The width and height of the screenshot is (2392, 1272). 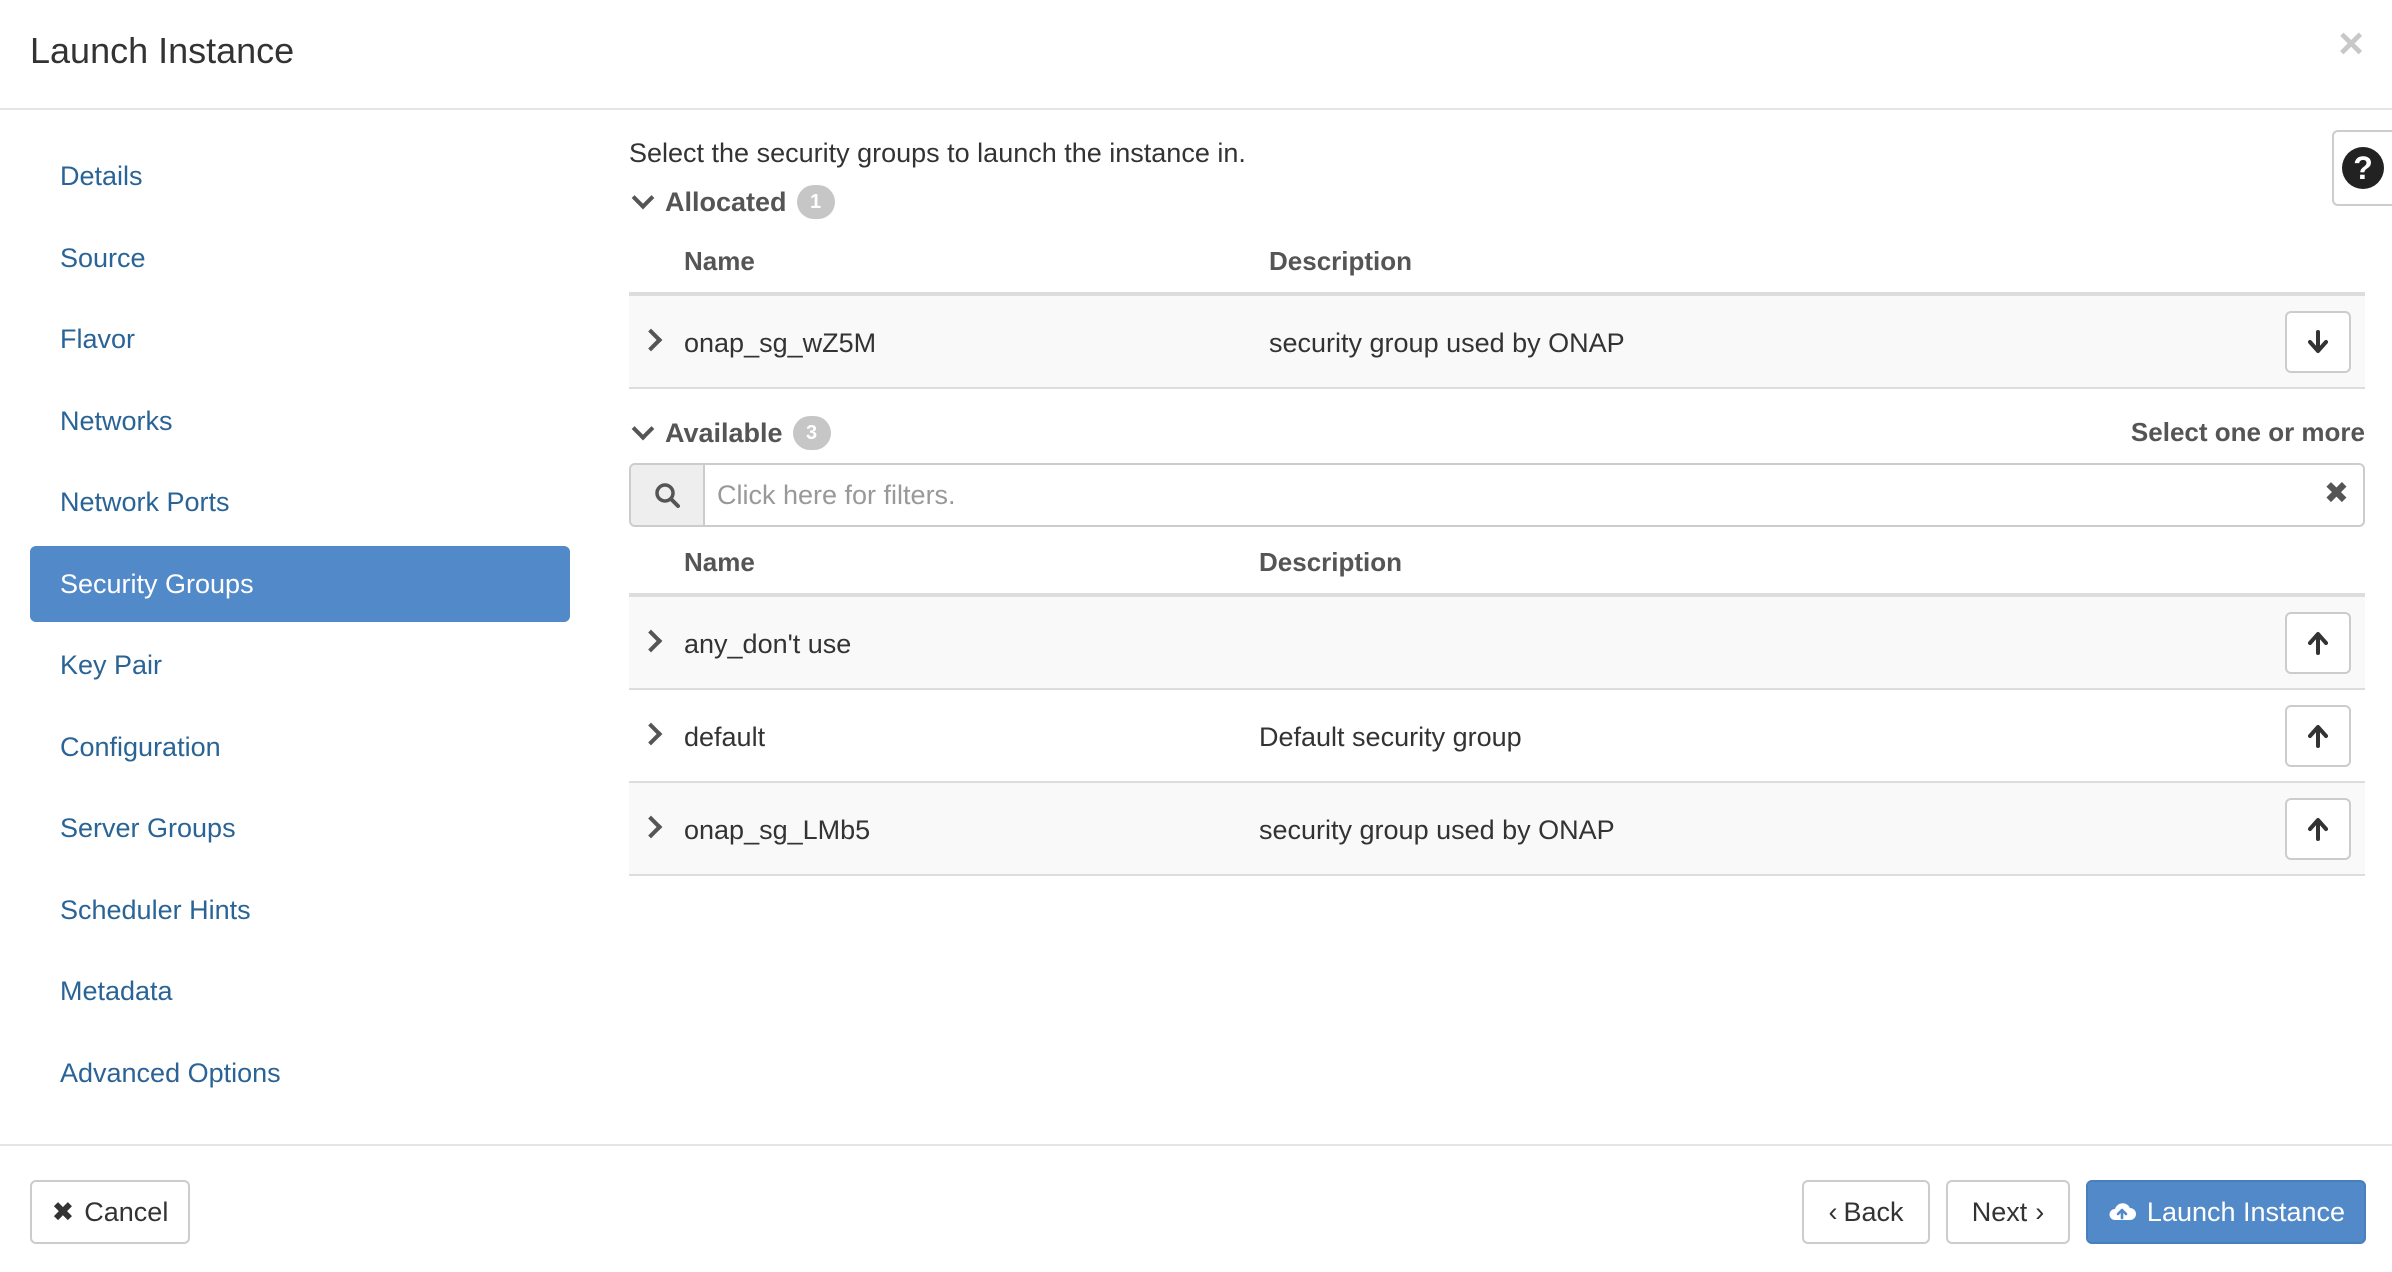 What do you see at coordinates (1196, 55) in the screenshot?
I see `modal-header: Launch Instance ×` at bounding box center [1196, 55].